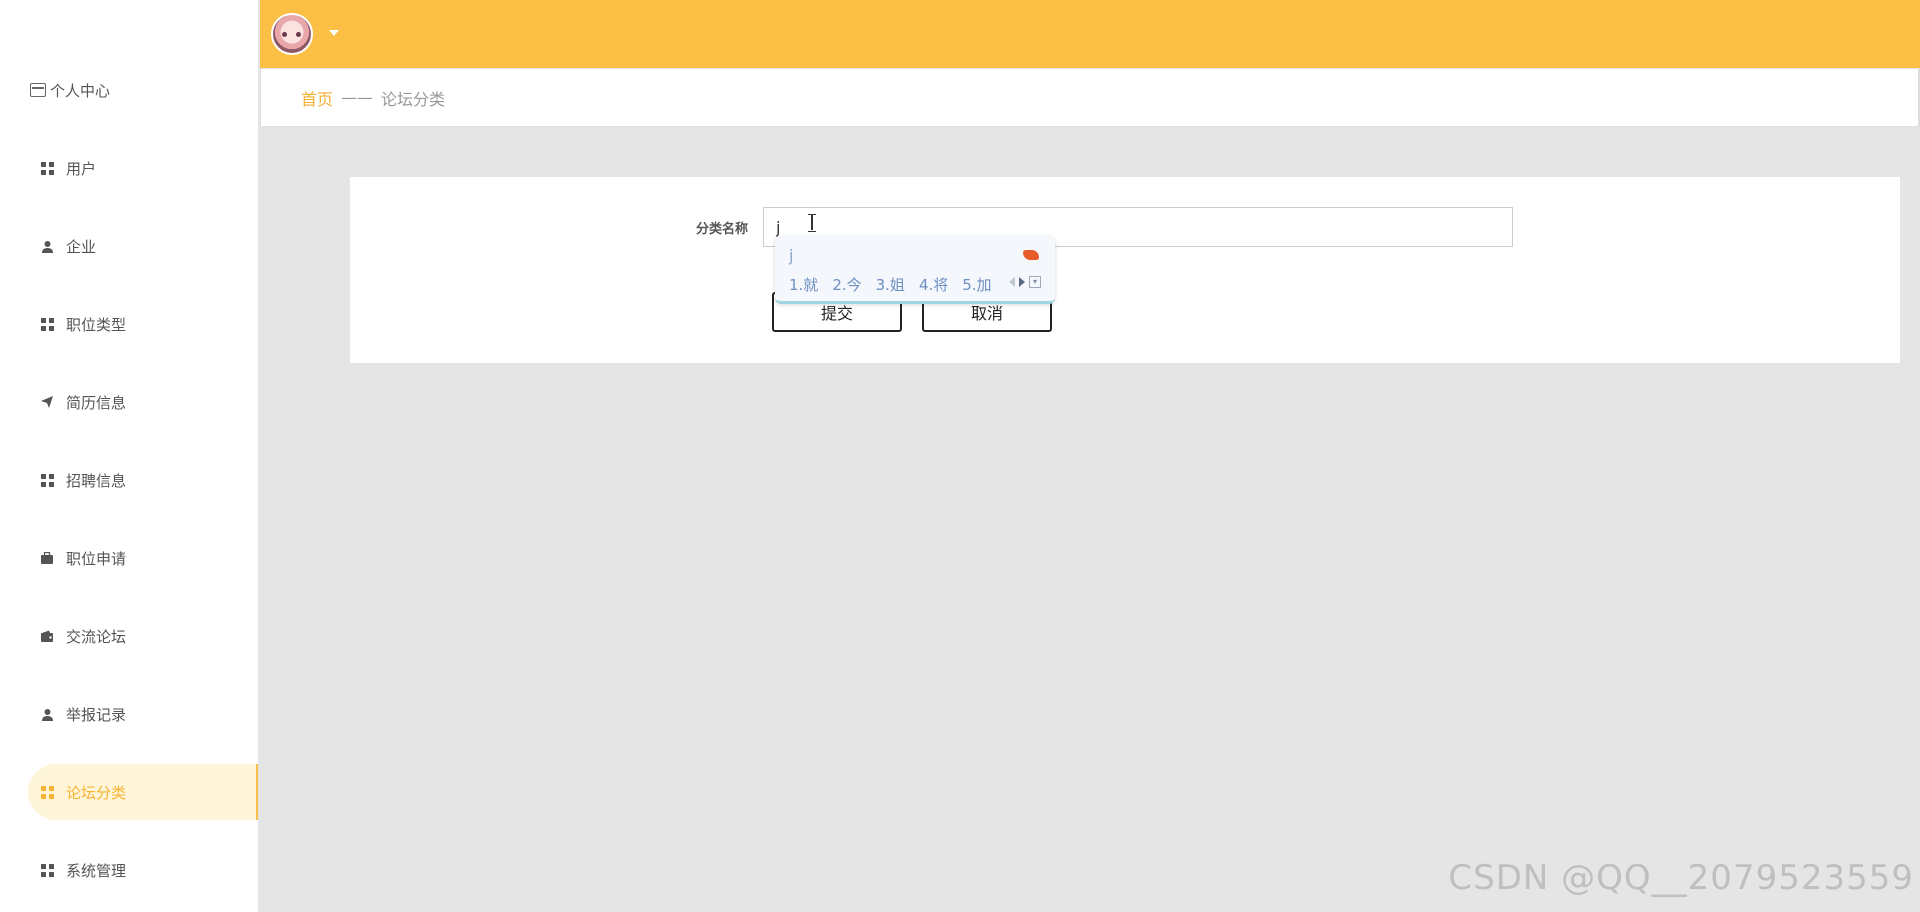 This screenshot has width=1920, height=912. What do you see at coordinates (846, 284) in the screenshot?
I see `ime-candidate: 2.今` at bounding box center [846, 284].